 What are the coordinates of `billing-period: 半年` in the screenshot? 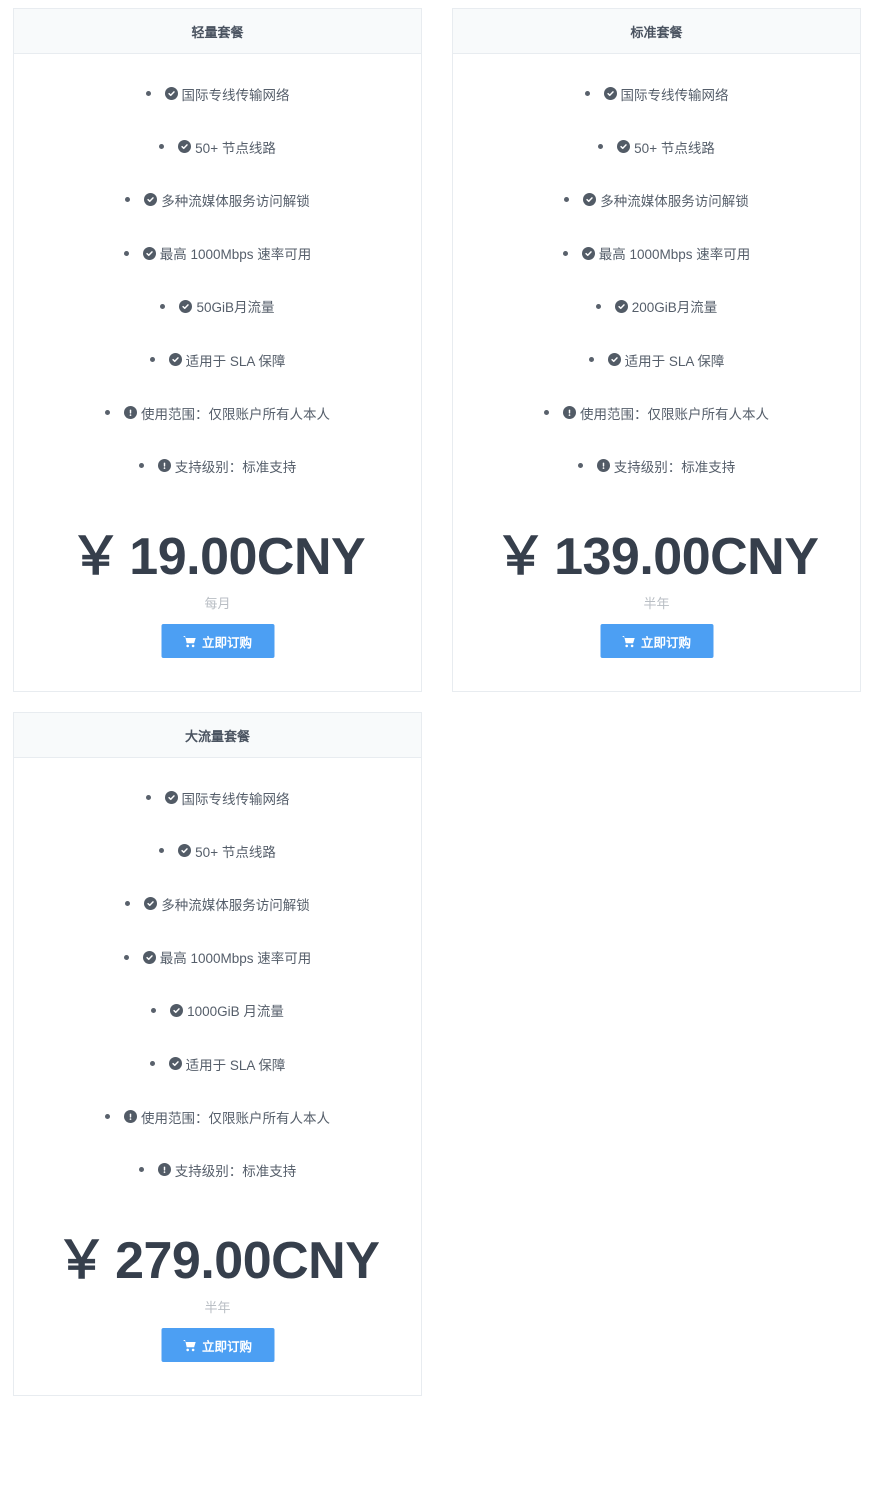 It's located at (217, 1307).